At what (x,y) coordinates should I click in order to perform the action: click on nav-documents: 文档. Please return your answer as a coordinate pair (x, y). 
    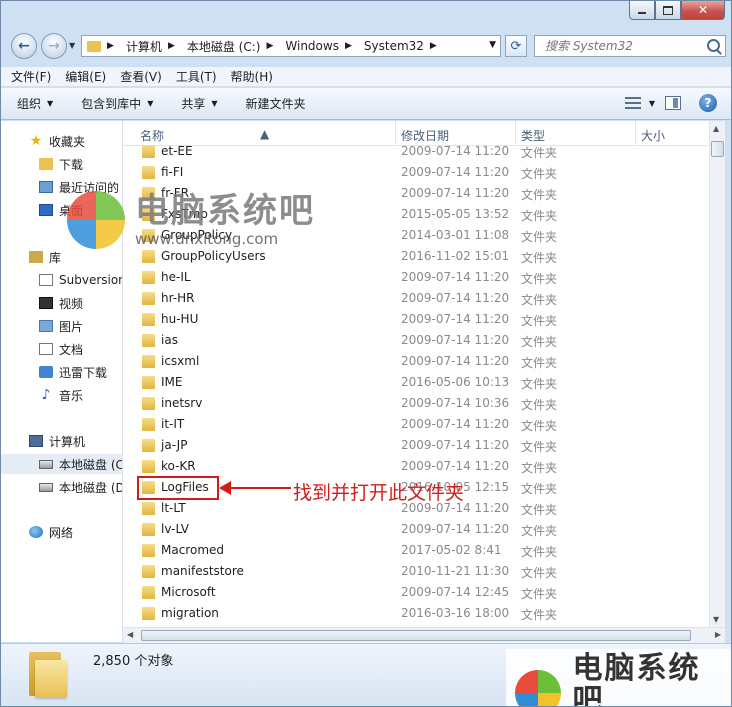
    Looking at the image, I should click on (61, 349).